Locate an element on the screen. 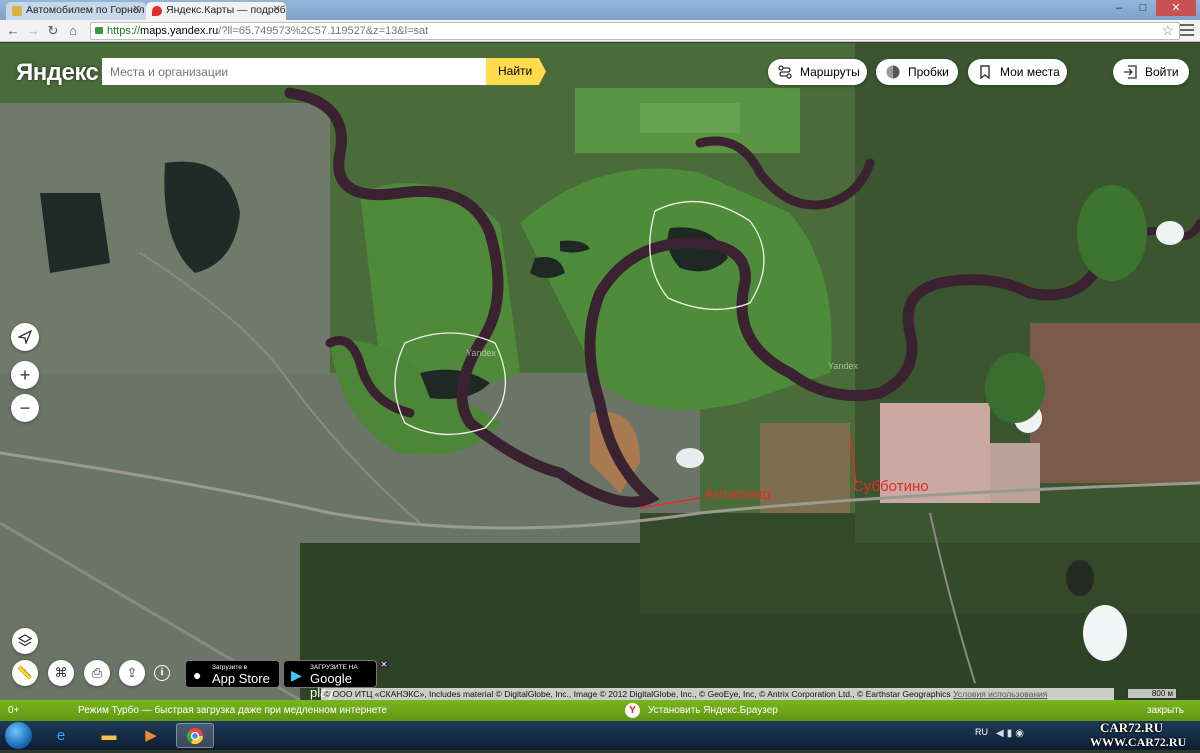 The height and width of the screenshot is (753, 1200). apple-icon: ● is located at coordinates (197, 675).